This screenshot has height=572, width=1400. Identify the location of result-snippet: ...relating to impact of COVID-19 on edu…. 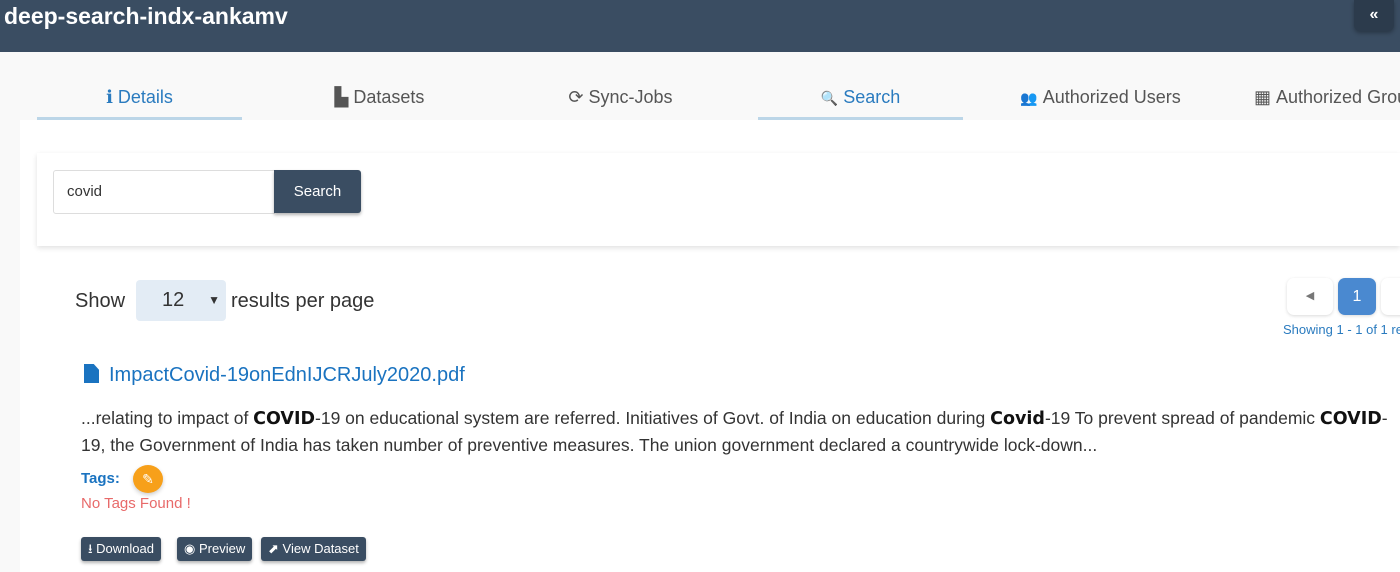
(736, 431).